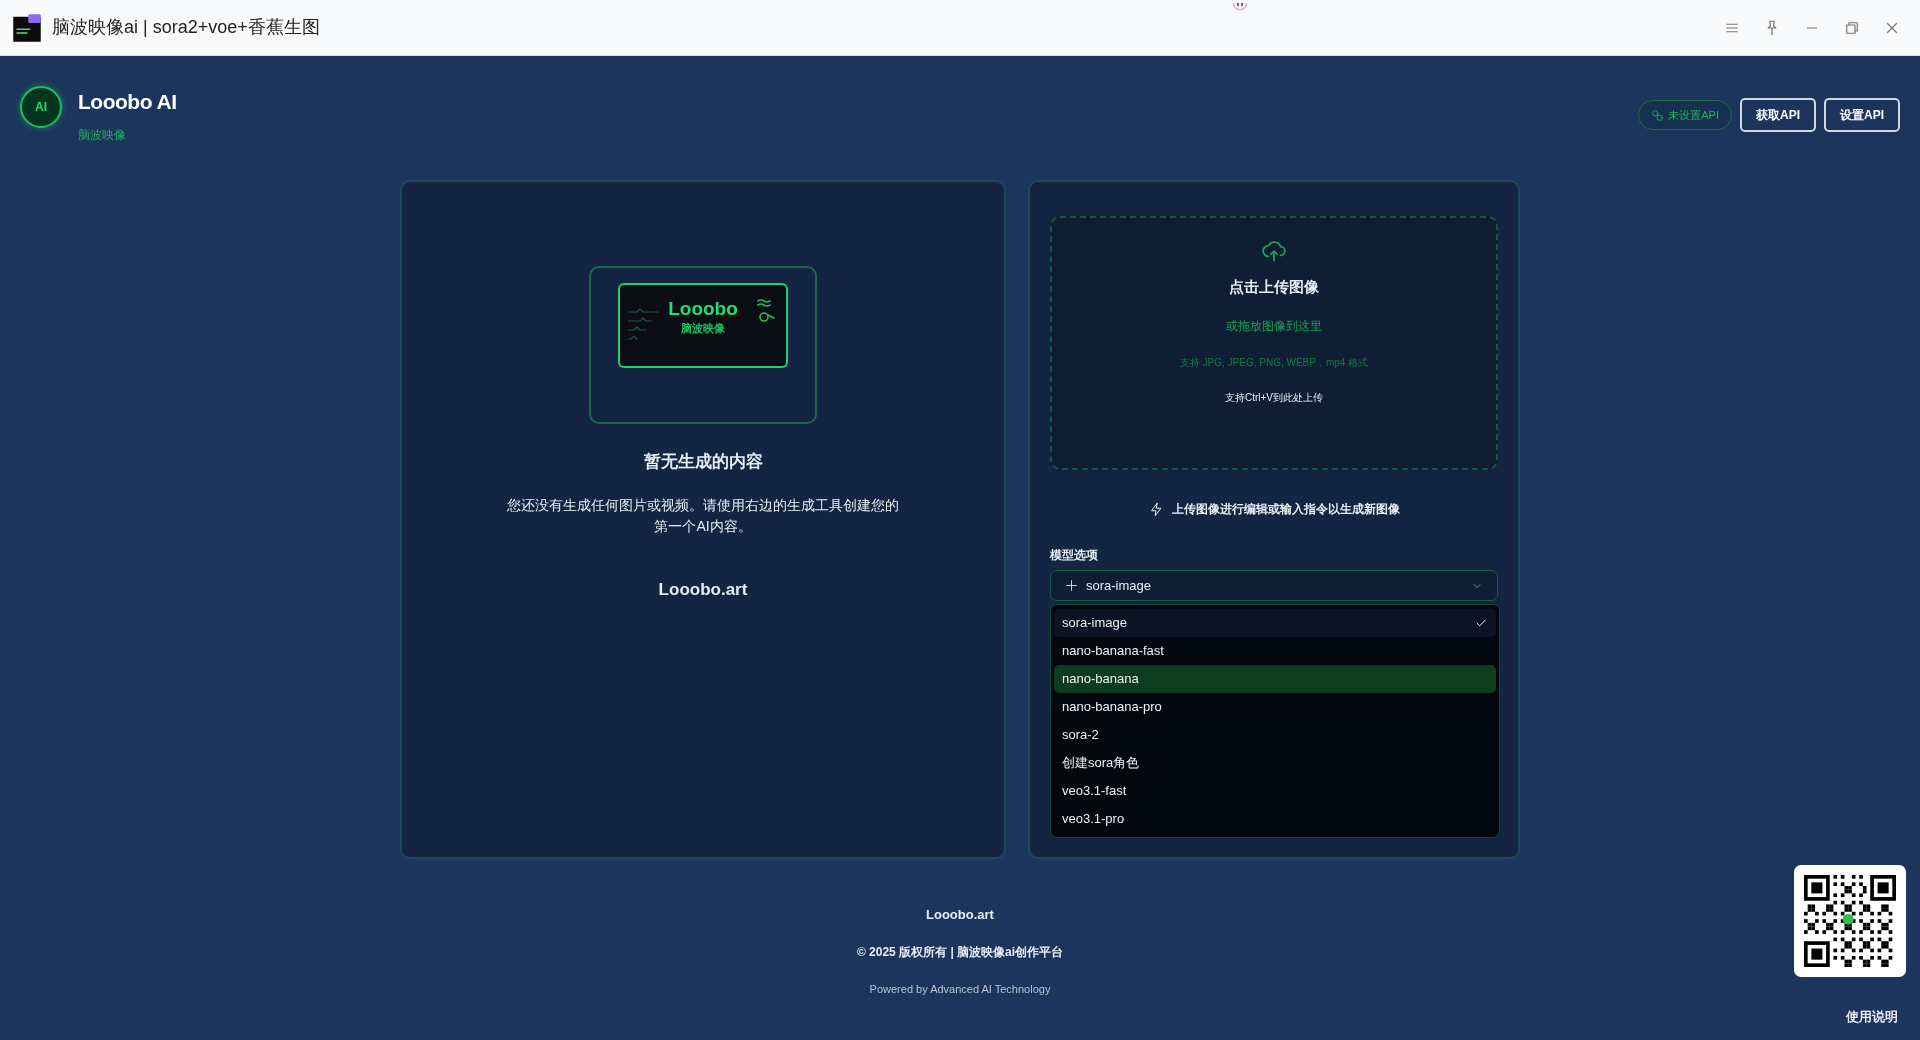  I want to click on upload-dropzone: 点击上传图像 或拖放图像到这里 支持 JPG, JPEG, PNG, WEBP，mp4 格式 支持Ctrl+V到此处上传, so click(1274, 343).